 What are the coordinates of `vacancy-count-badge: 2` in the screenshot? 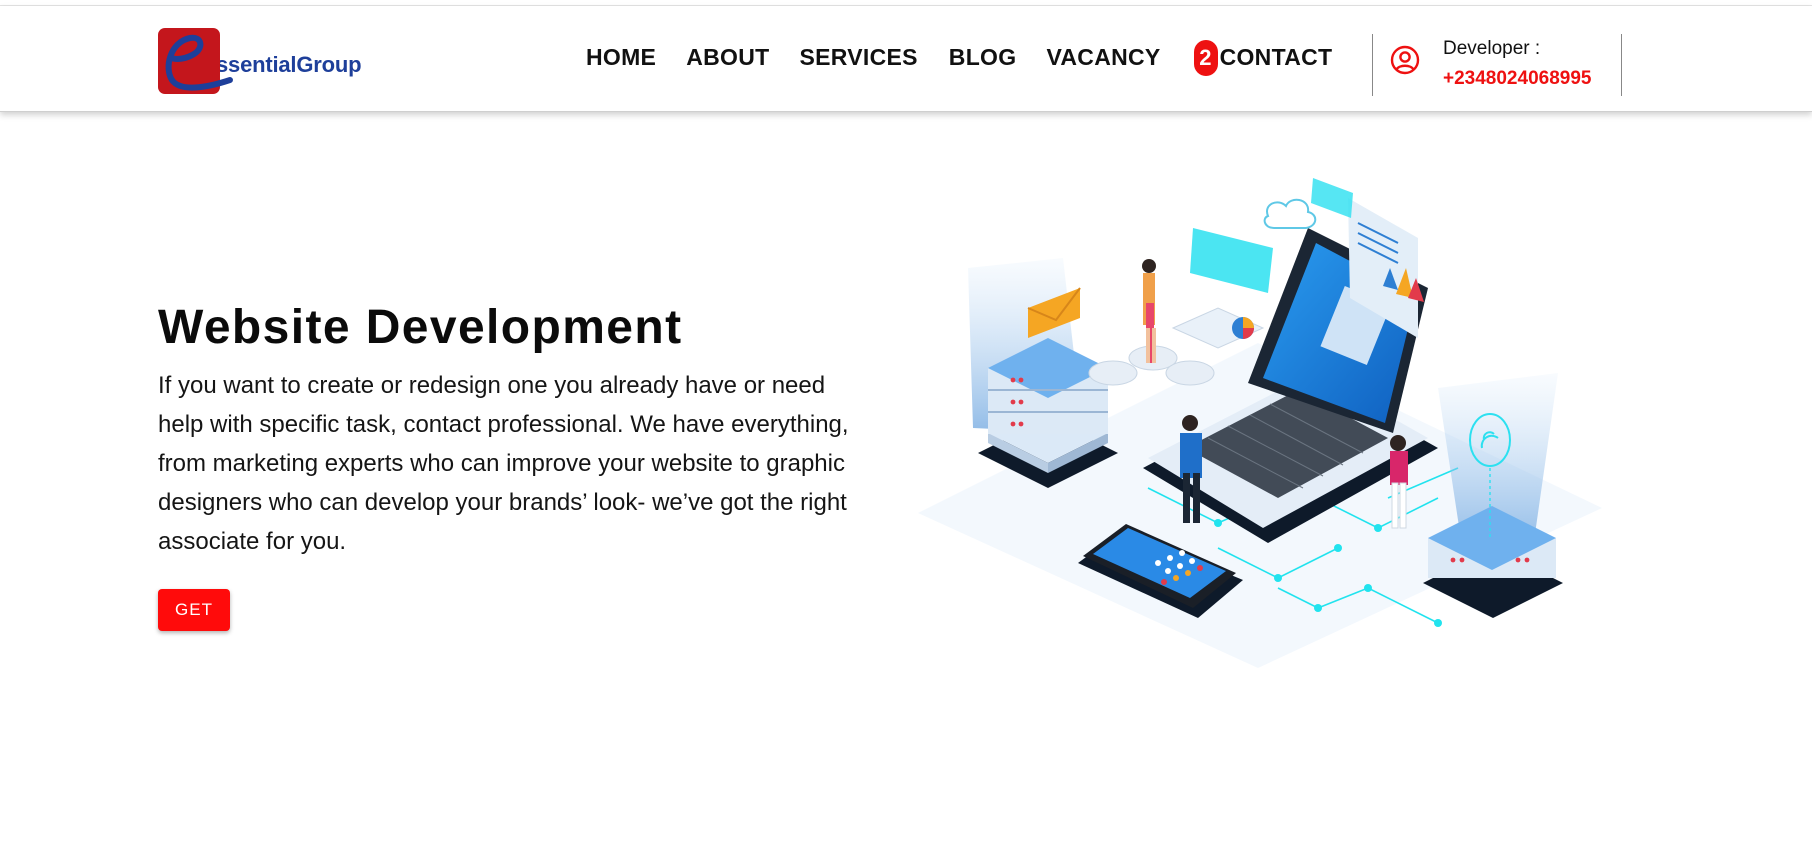 It's located at (1205, 58).